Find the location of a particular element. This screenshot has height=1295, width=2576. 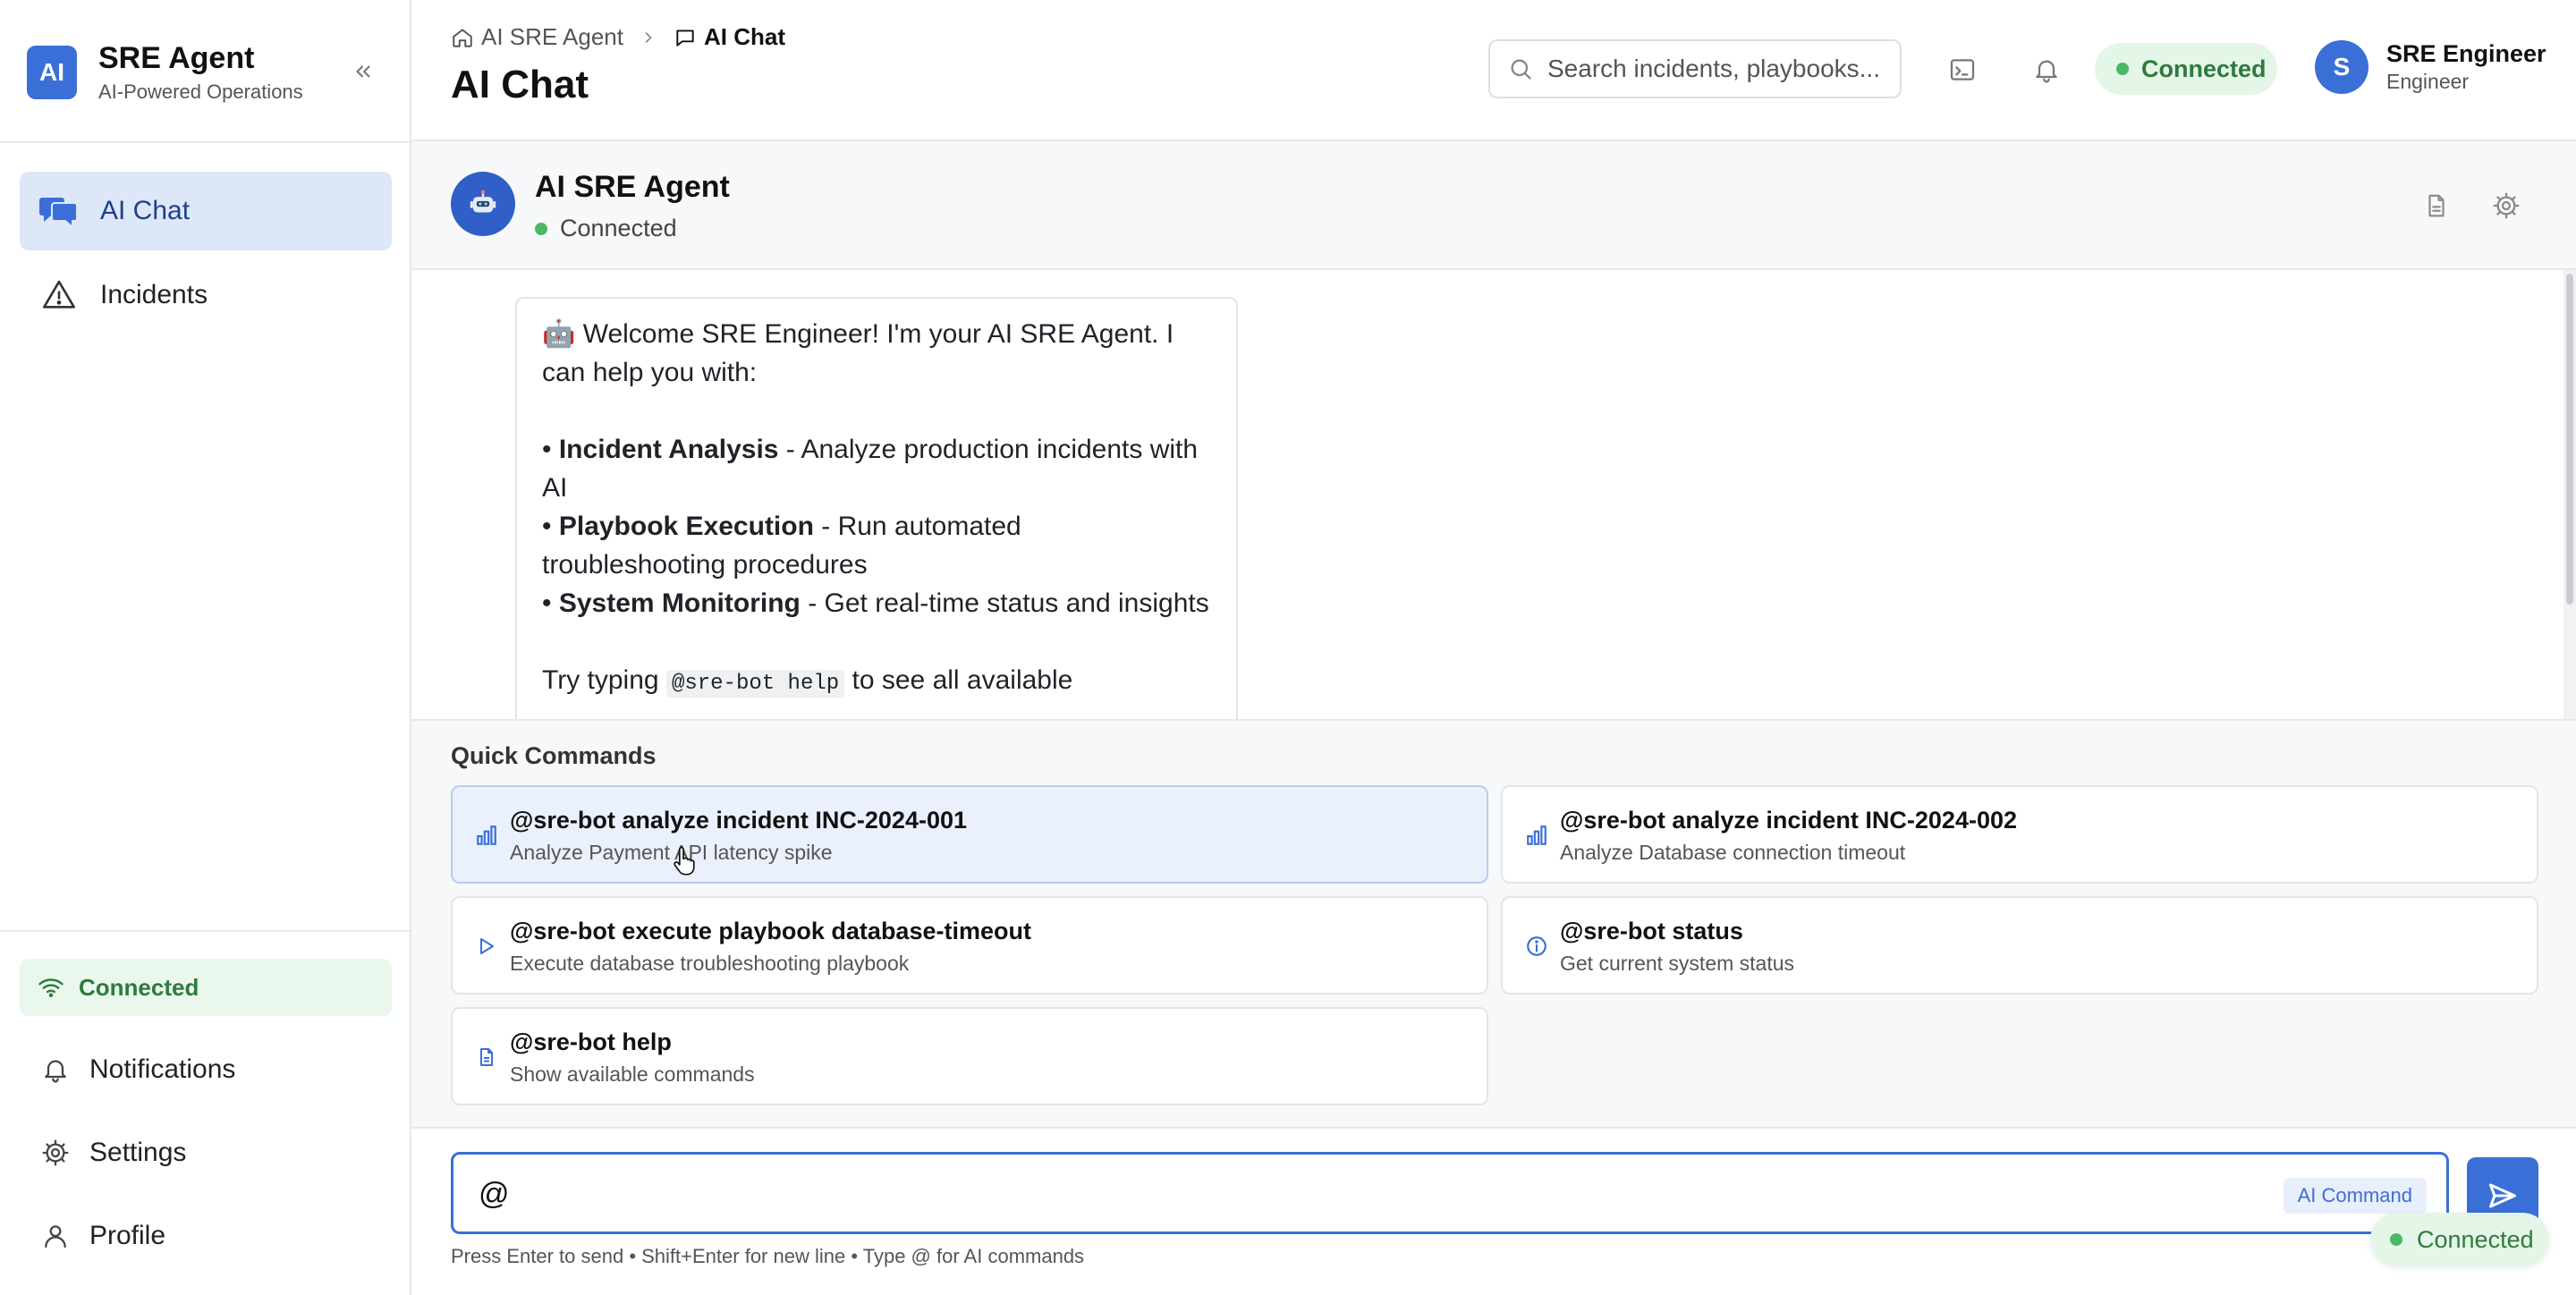

collapse-sidebar-button is located at coordinates (363, 71).